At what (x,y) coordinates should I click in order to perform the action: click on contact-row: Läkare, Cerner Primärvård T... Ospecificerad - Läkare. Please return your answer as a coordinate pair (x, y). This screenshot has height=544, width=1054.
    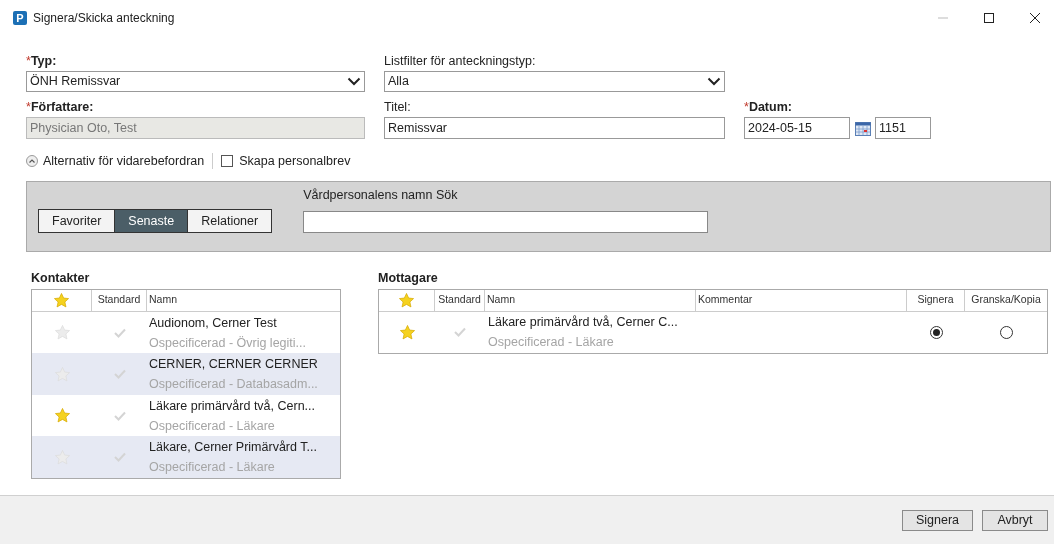
    Looking at the image, I should click on (186, 457).